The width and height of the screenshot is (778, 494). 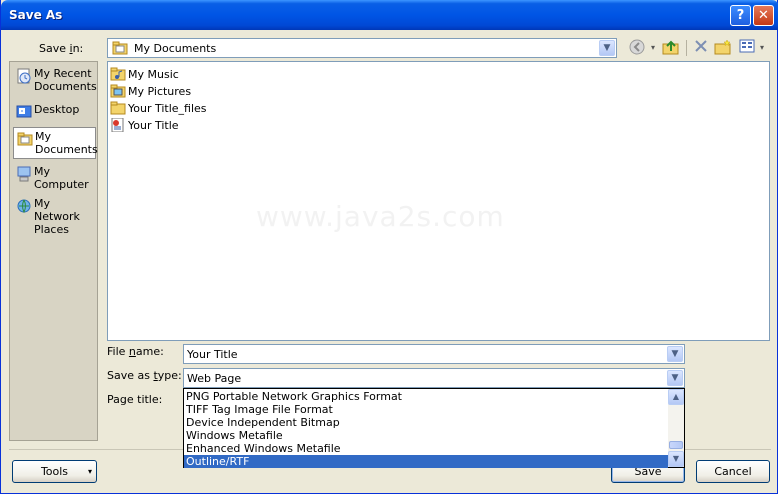 I want to click on tools-button: Tools ▾, so click(x=54, y=471).